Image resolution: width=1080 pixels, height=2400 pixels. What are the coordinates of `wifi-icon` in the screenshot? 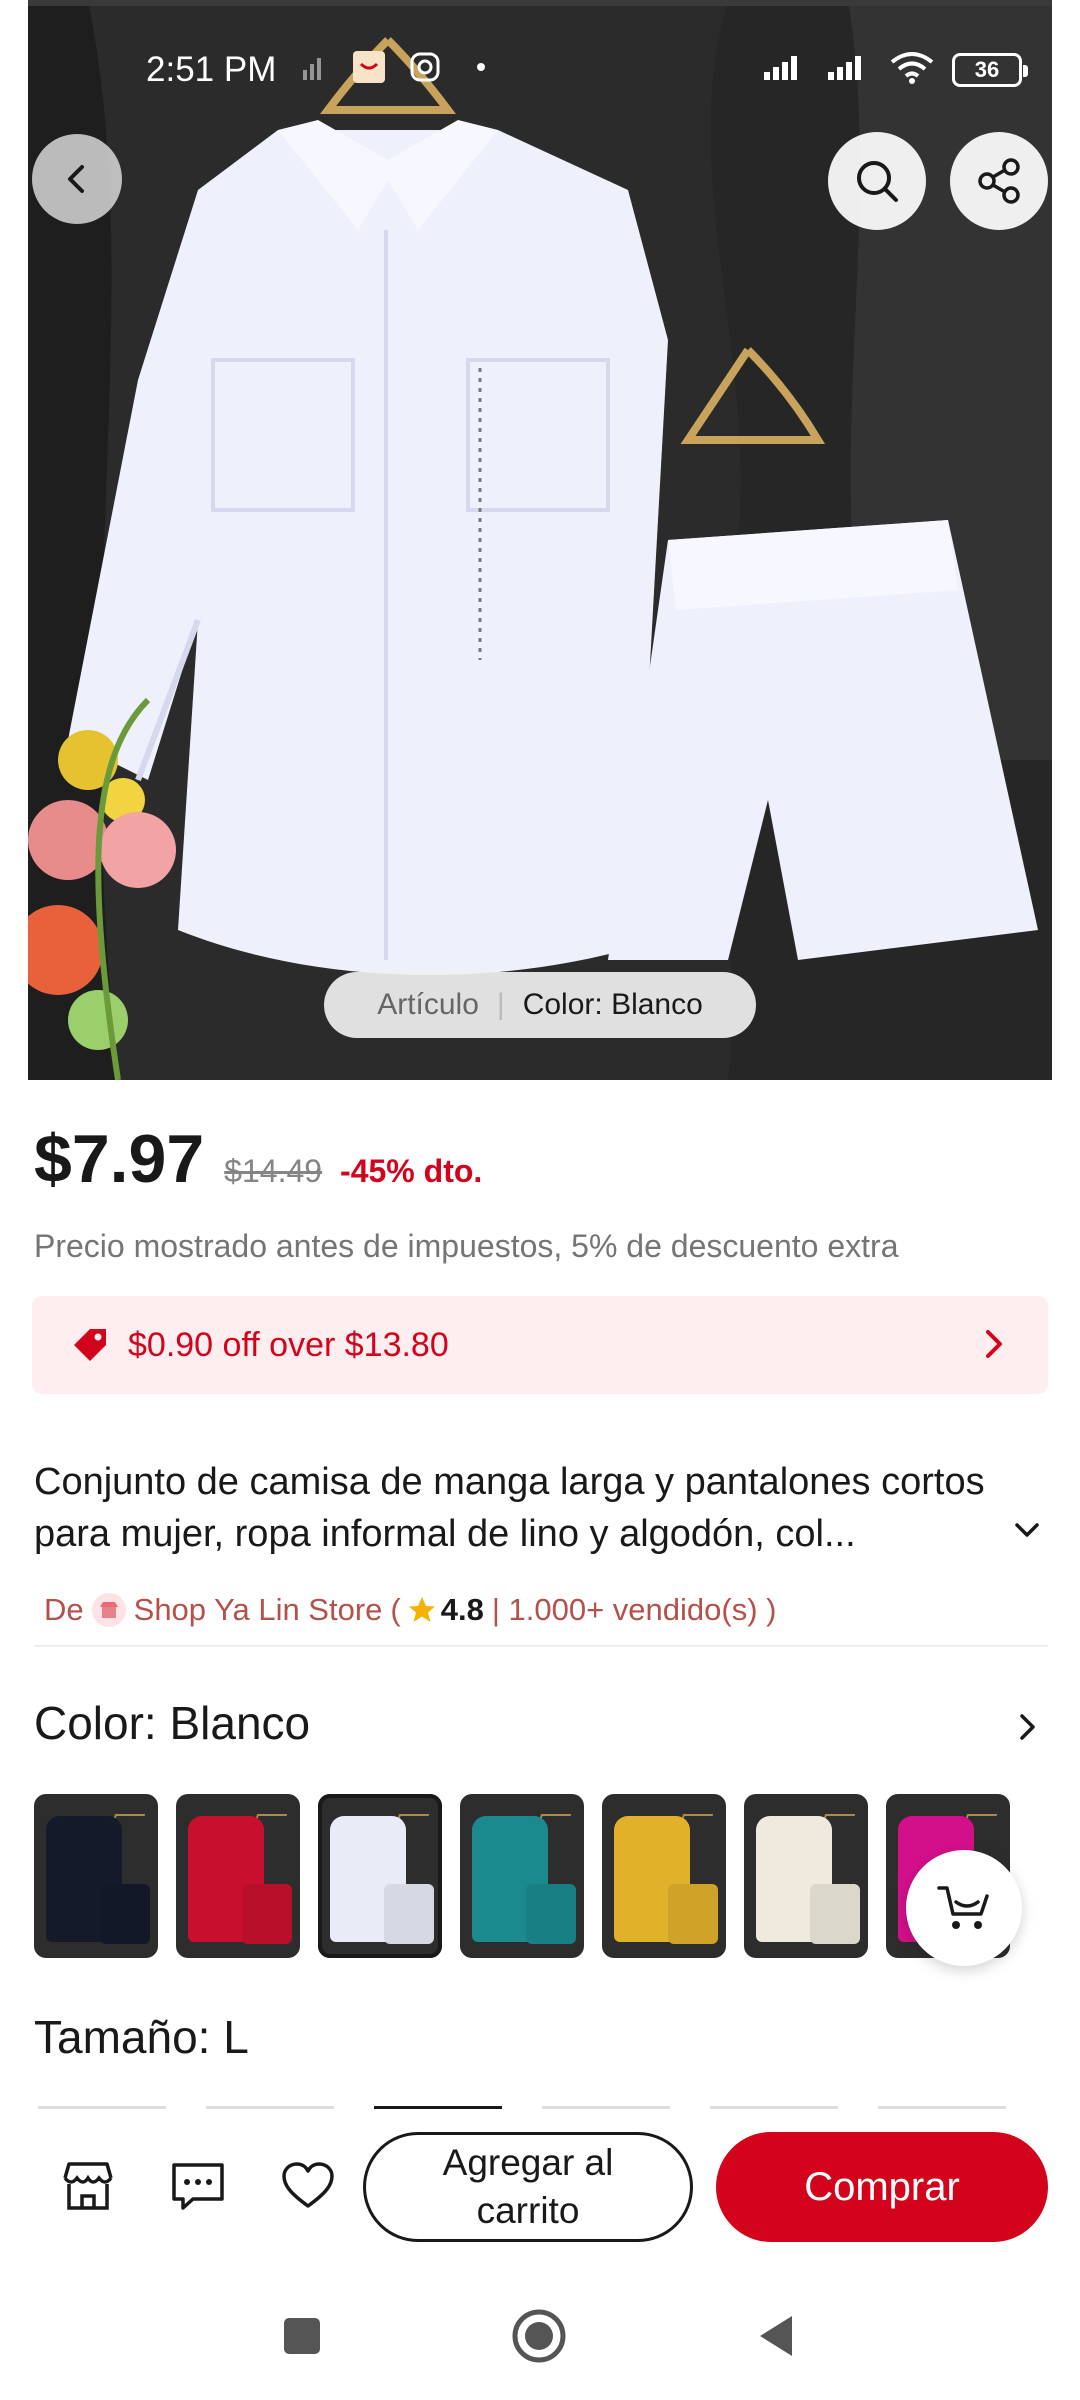 It's located at (912, 69).